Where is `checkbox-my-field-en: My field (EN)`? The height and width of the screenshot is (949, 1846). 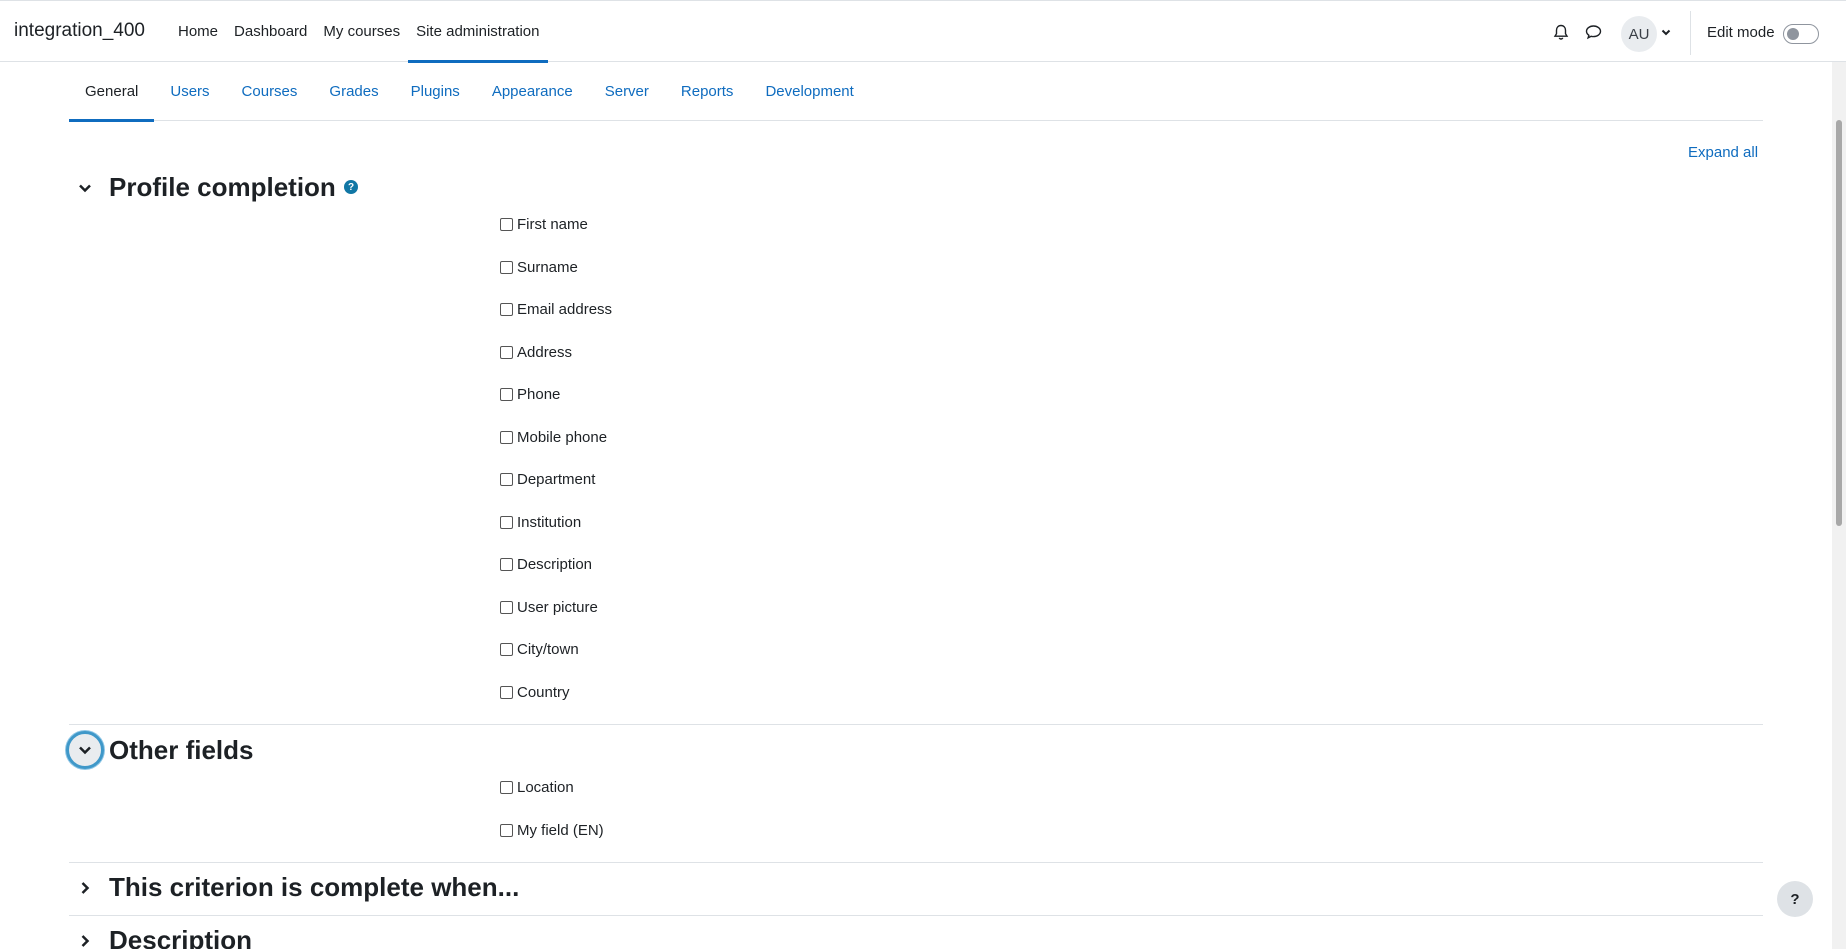
checkbox-my-field-en: My field (EN) is located at coordinates (552, 830).